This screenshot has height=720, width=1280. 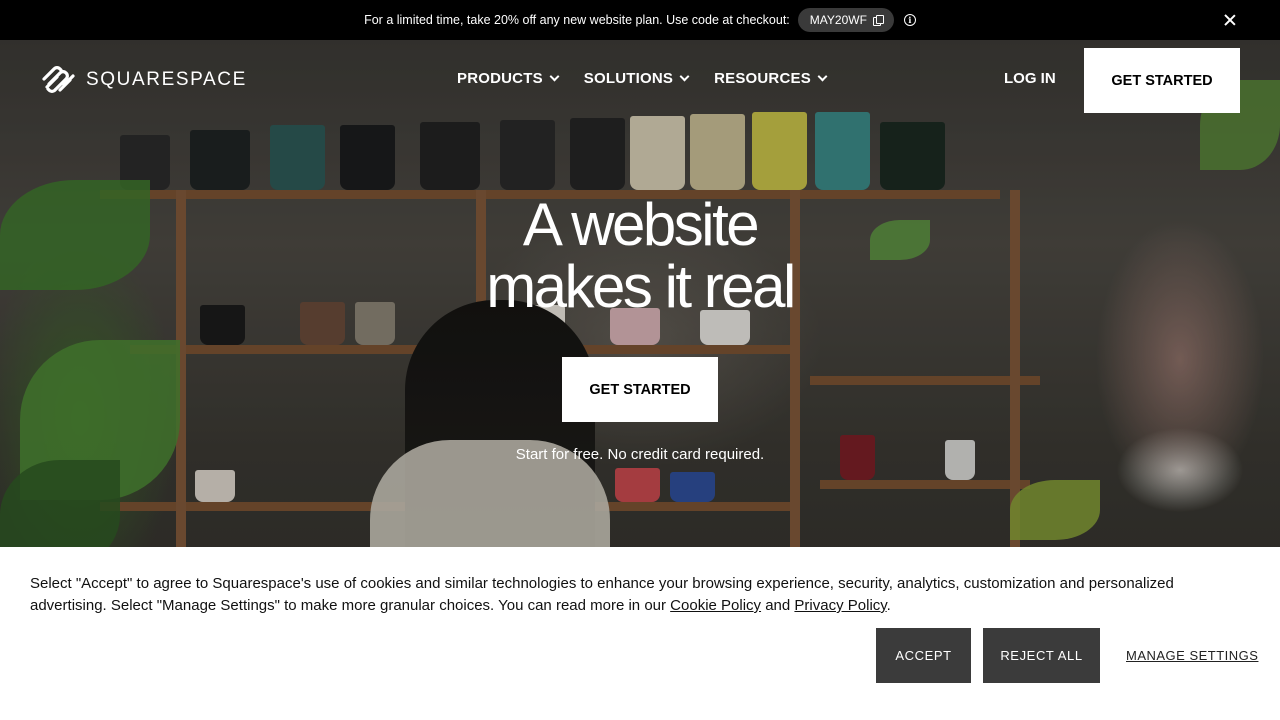 I want to click on manage-settings-link: MANAGE SETTINGS, so click(x=1192, y=655).